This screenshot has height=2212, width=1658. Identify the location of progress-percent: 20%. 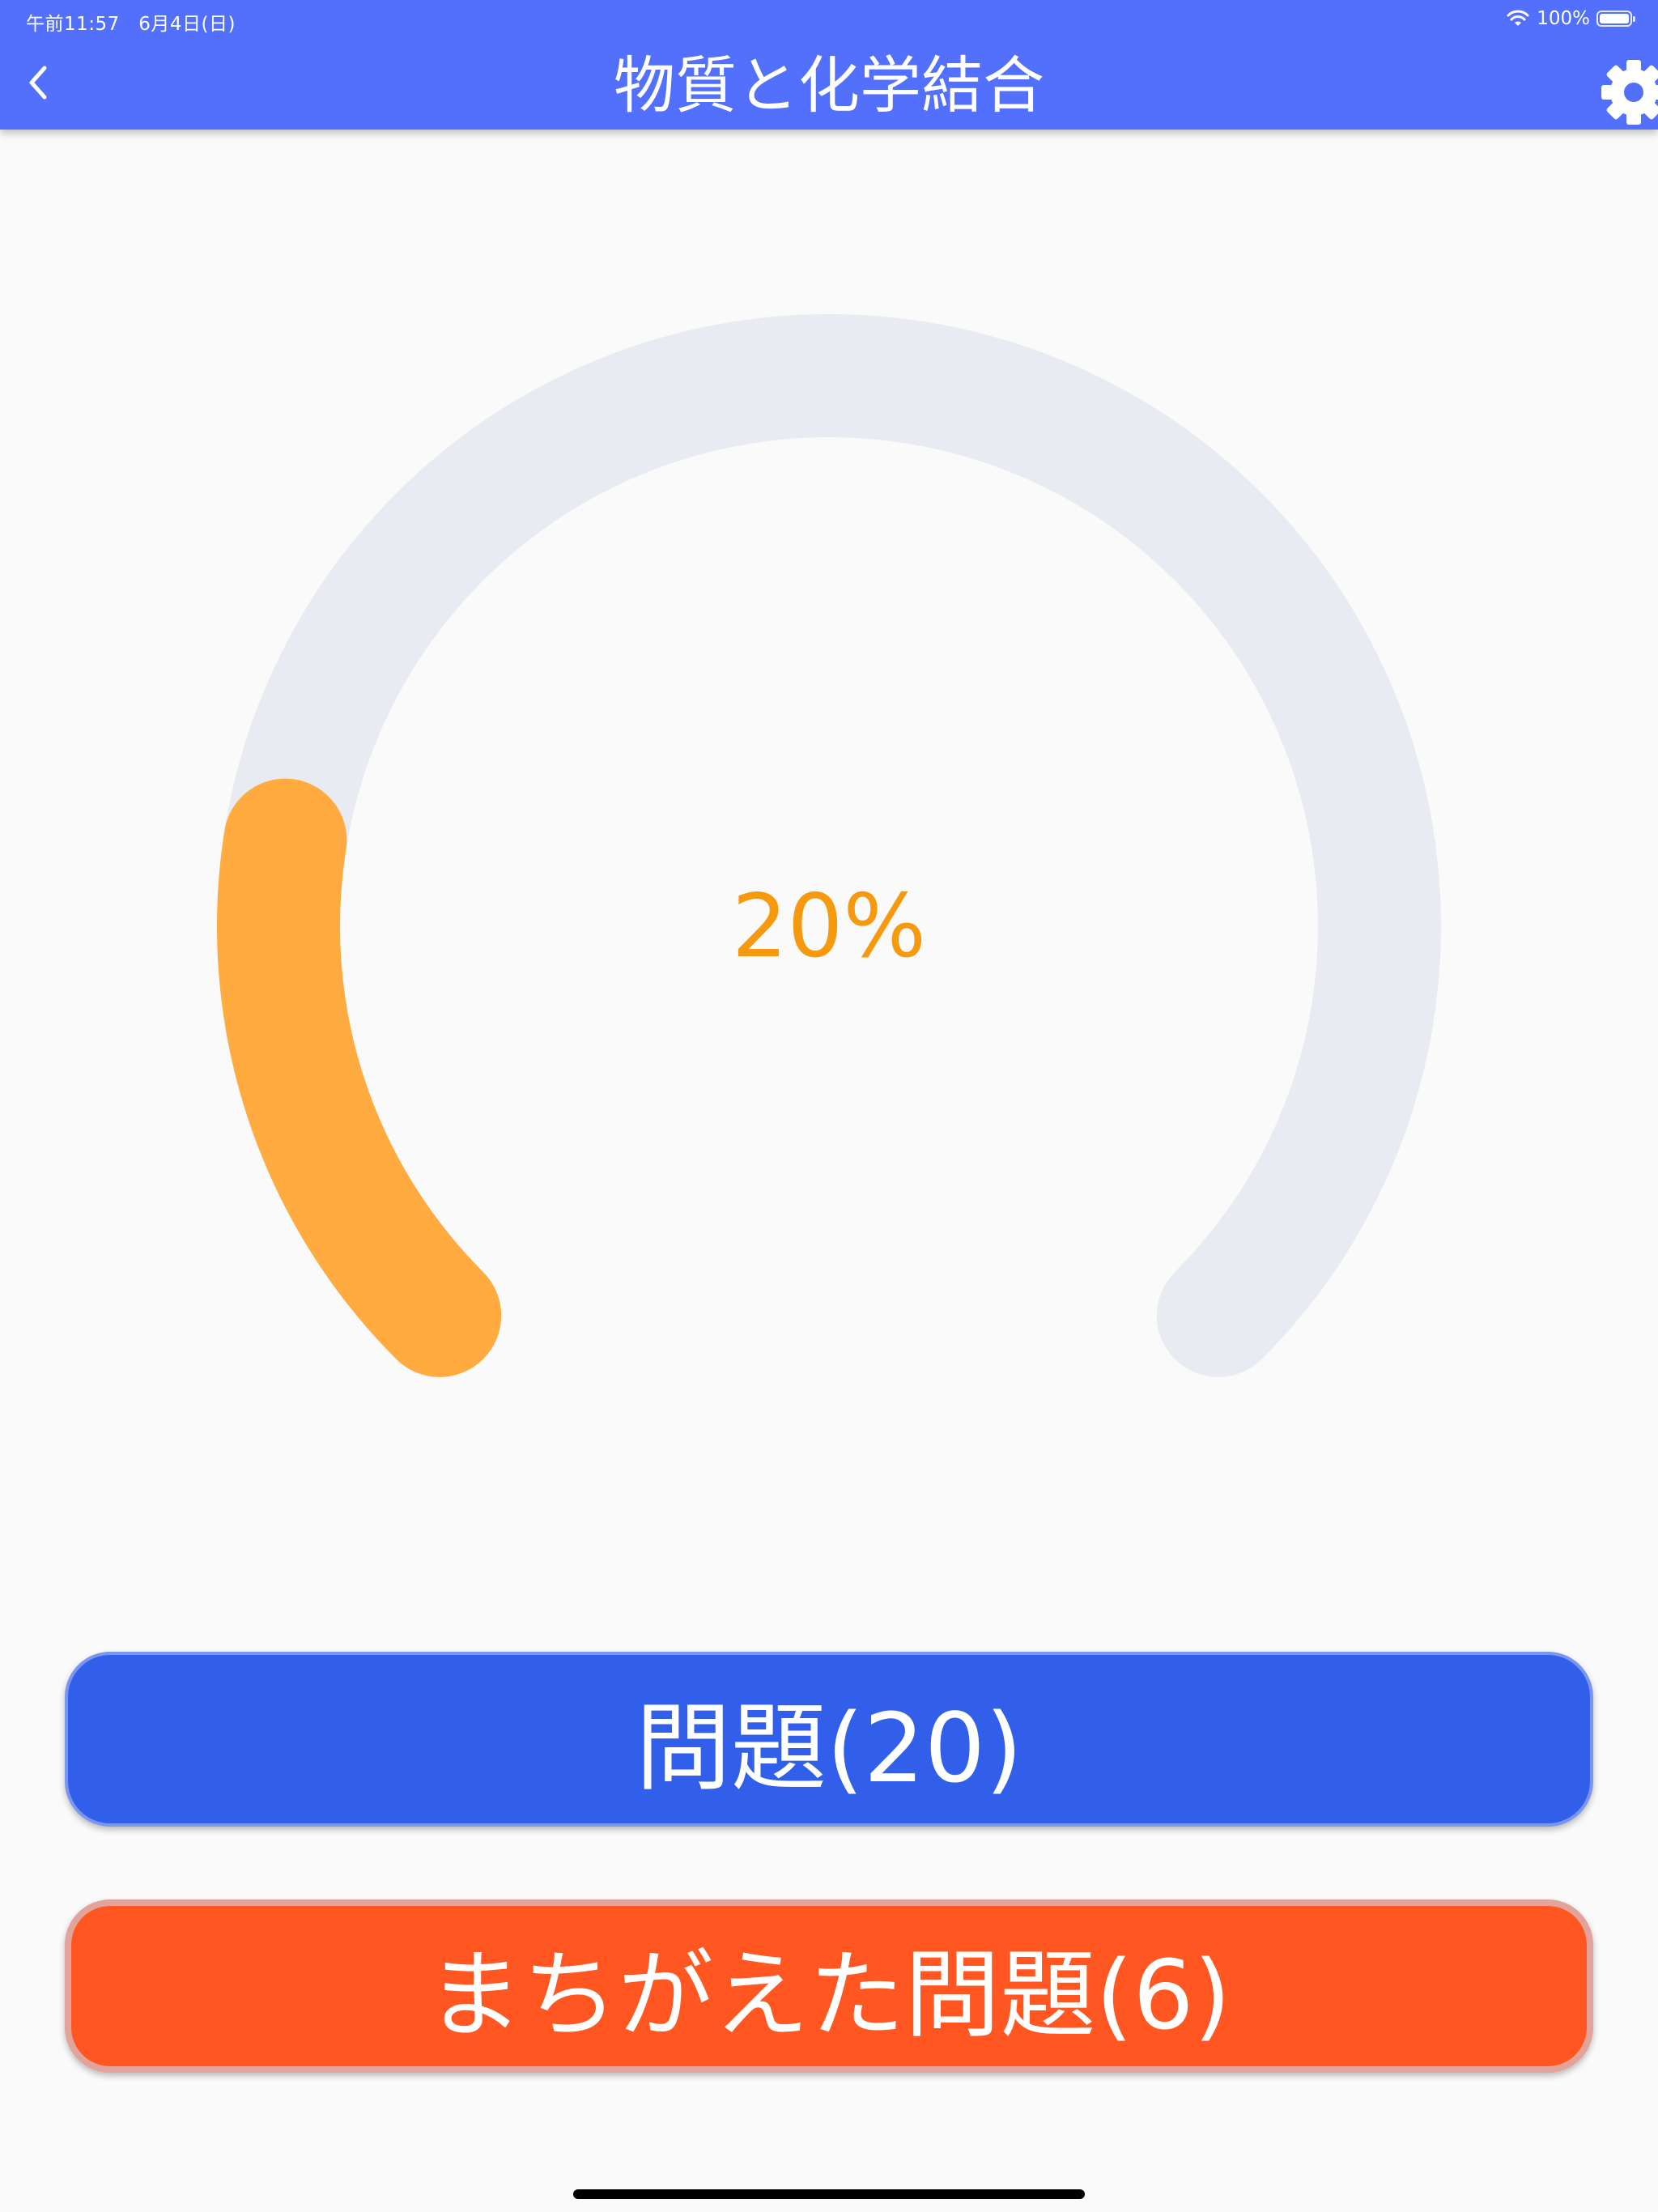
(829, 927).